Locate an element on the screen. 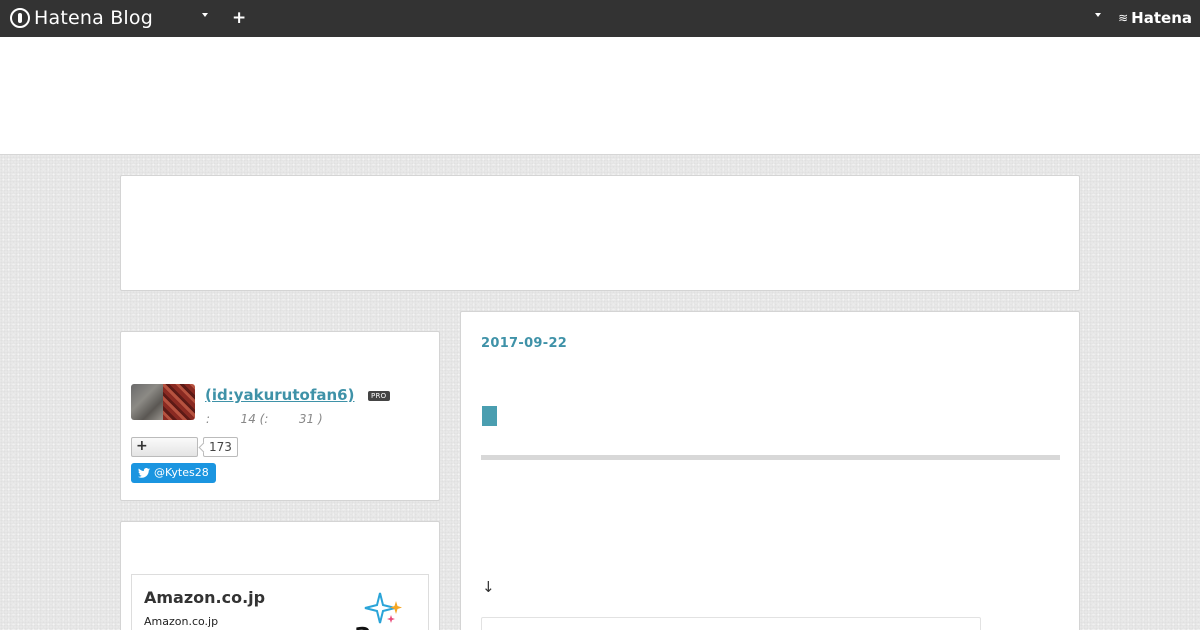  amazon-card: Amazon.co.jp Amazon.co.jp a is located at coordinates (280, 602).